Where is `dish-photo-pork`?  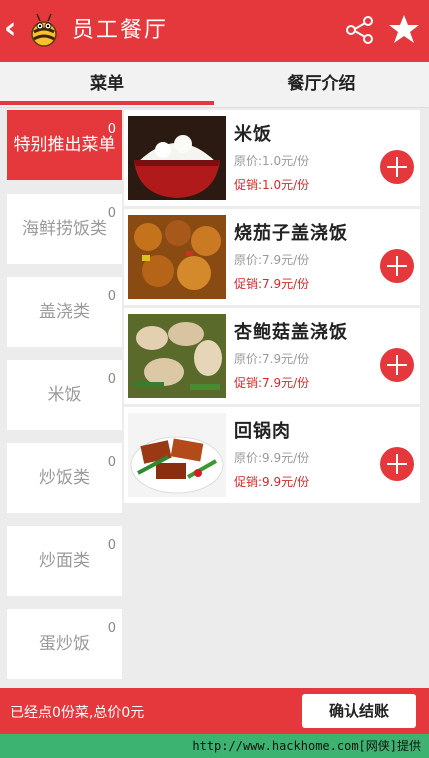 dish-photo-pork is located at coordinates (177, 455).